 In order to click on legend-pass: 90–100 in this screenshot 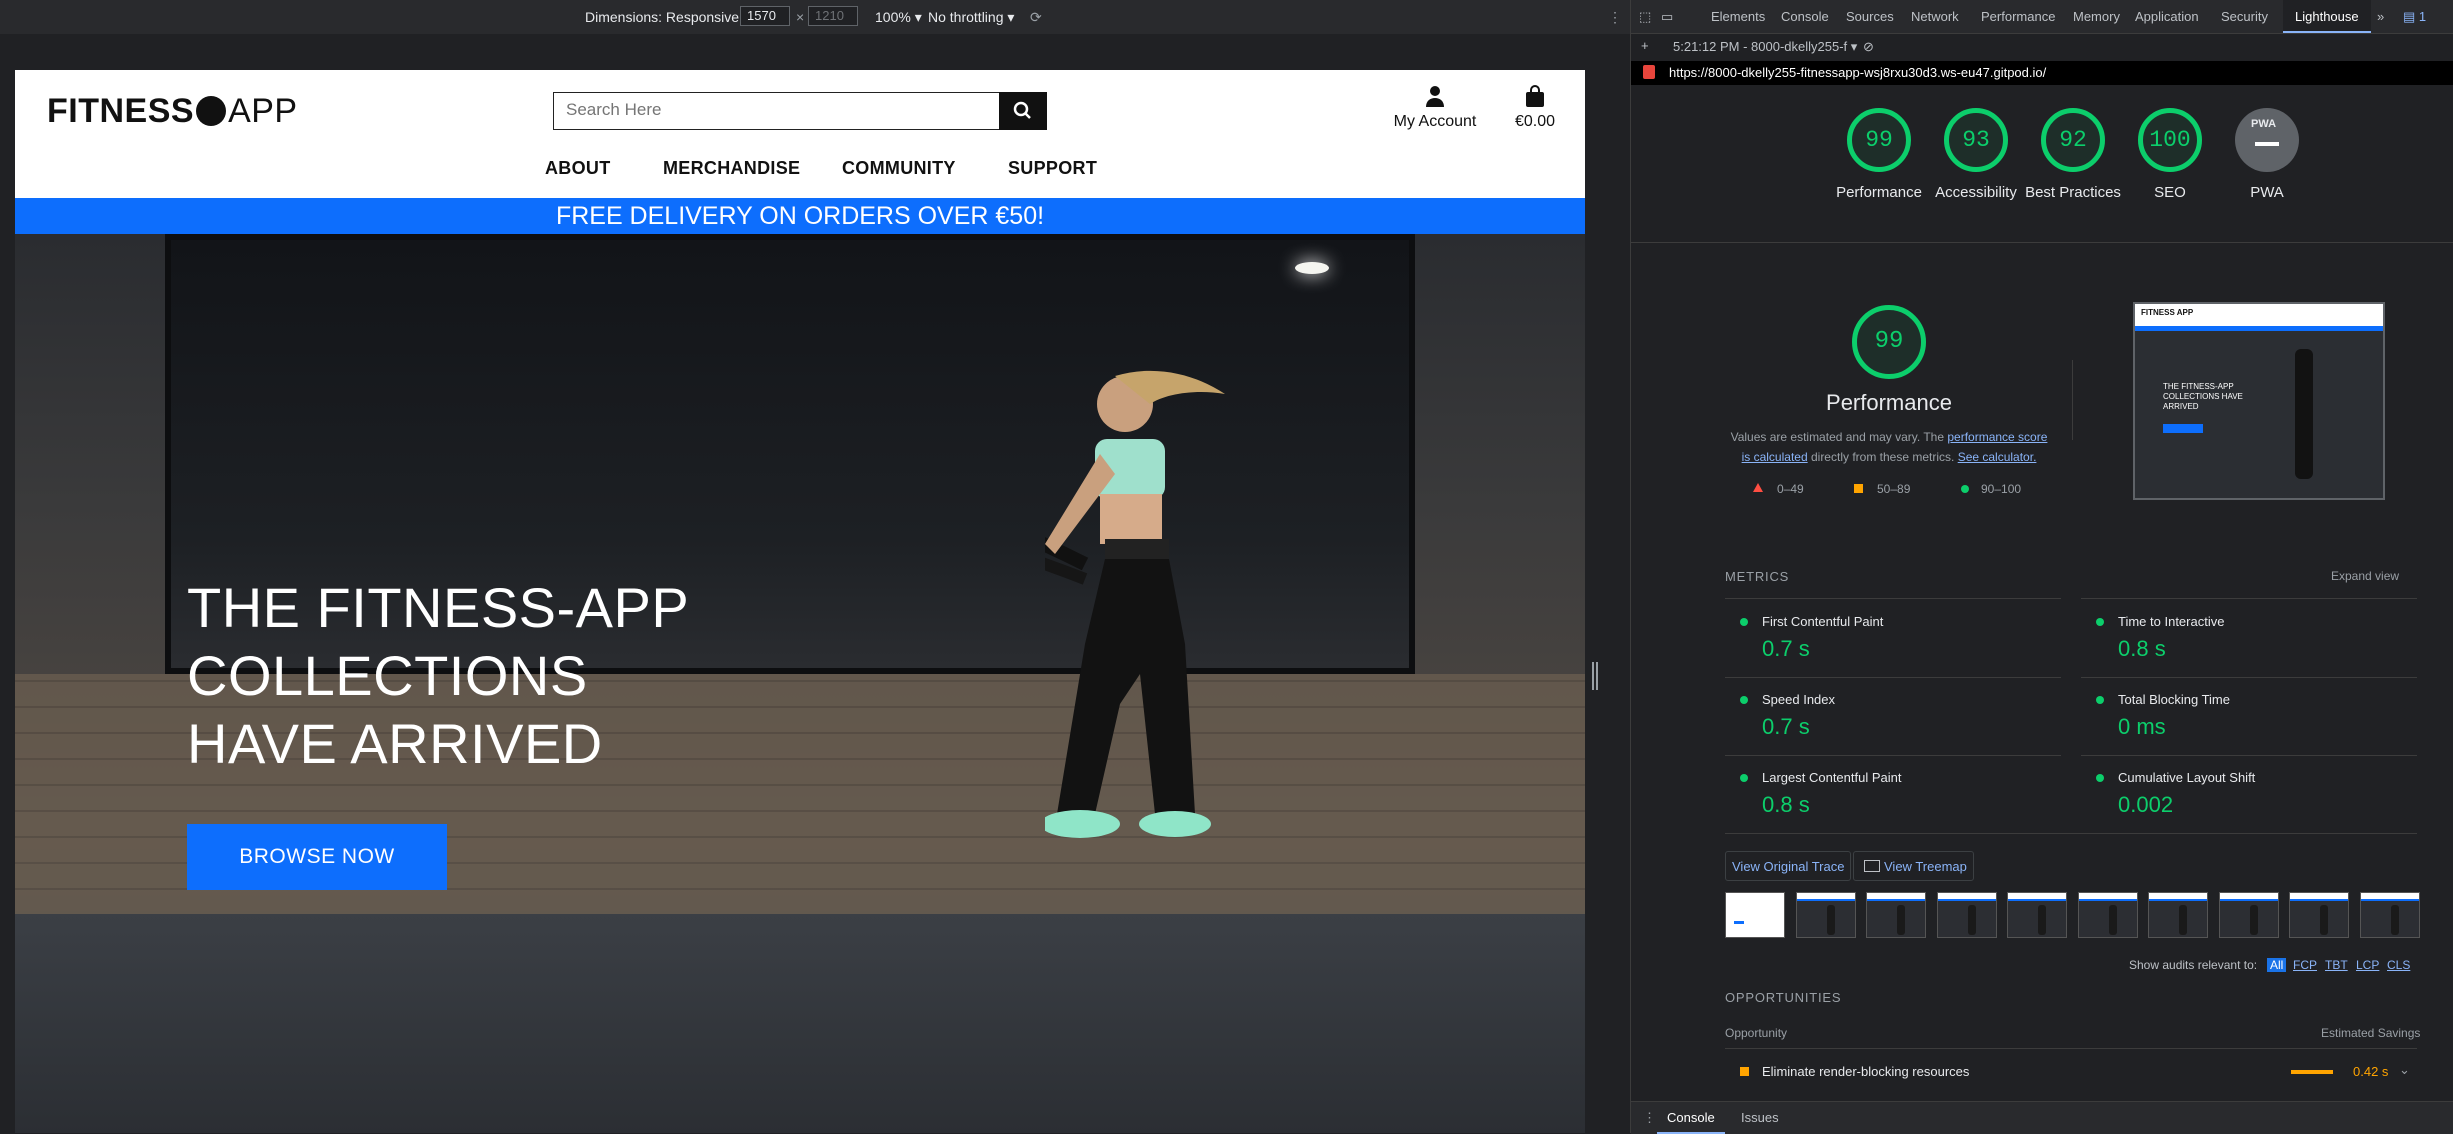, I will do `click(2001, 489)`.